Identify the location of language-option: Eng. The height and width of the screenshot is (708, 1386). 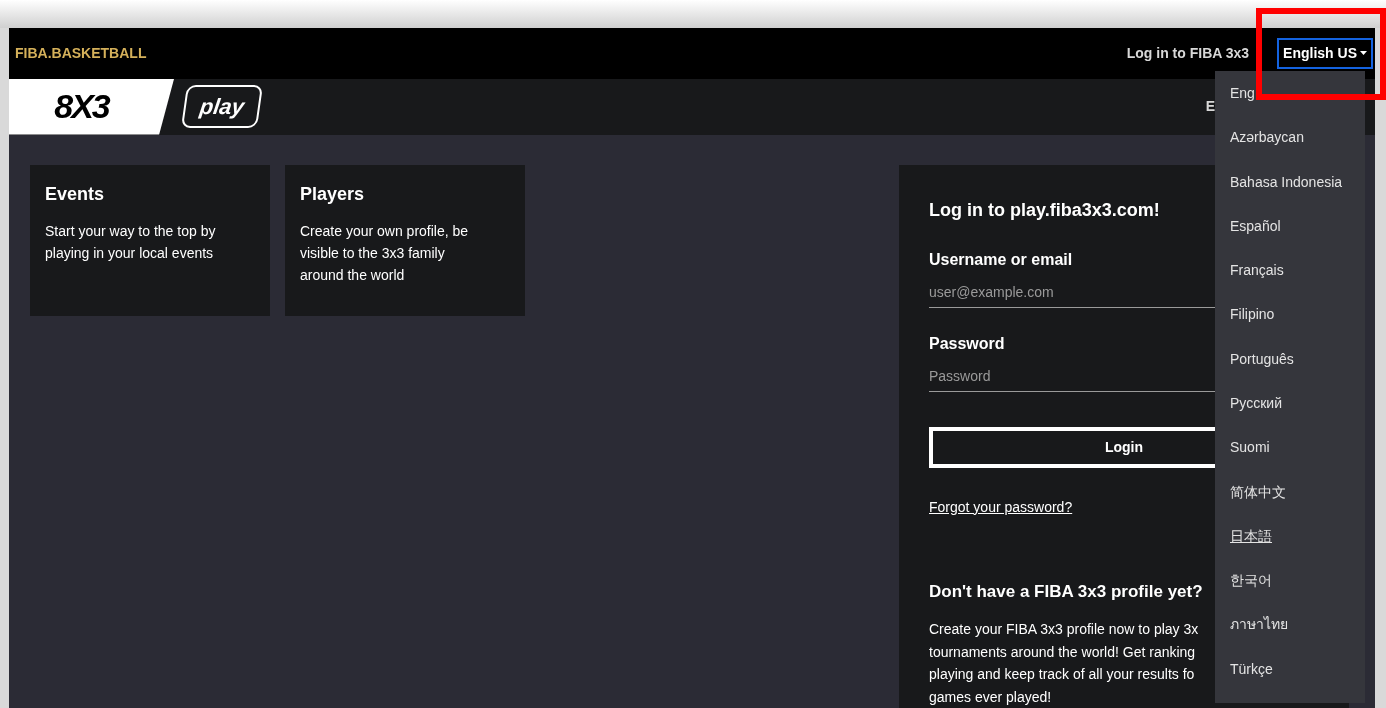
(1242, 105).